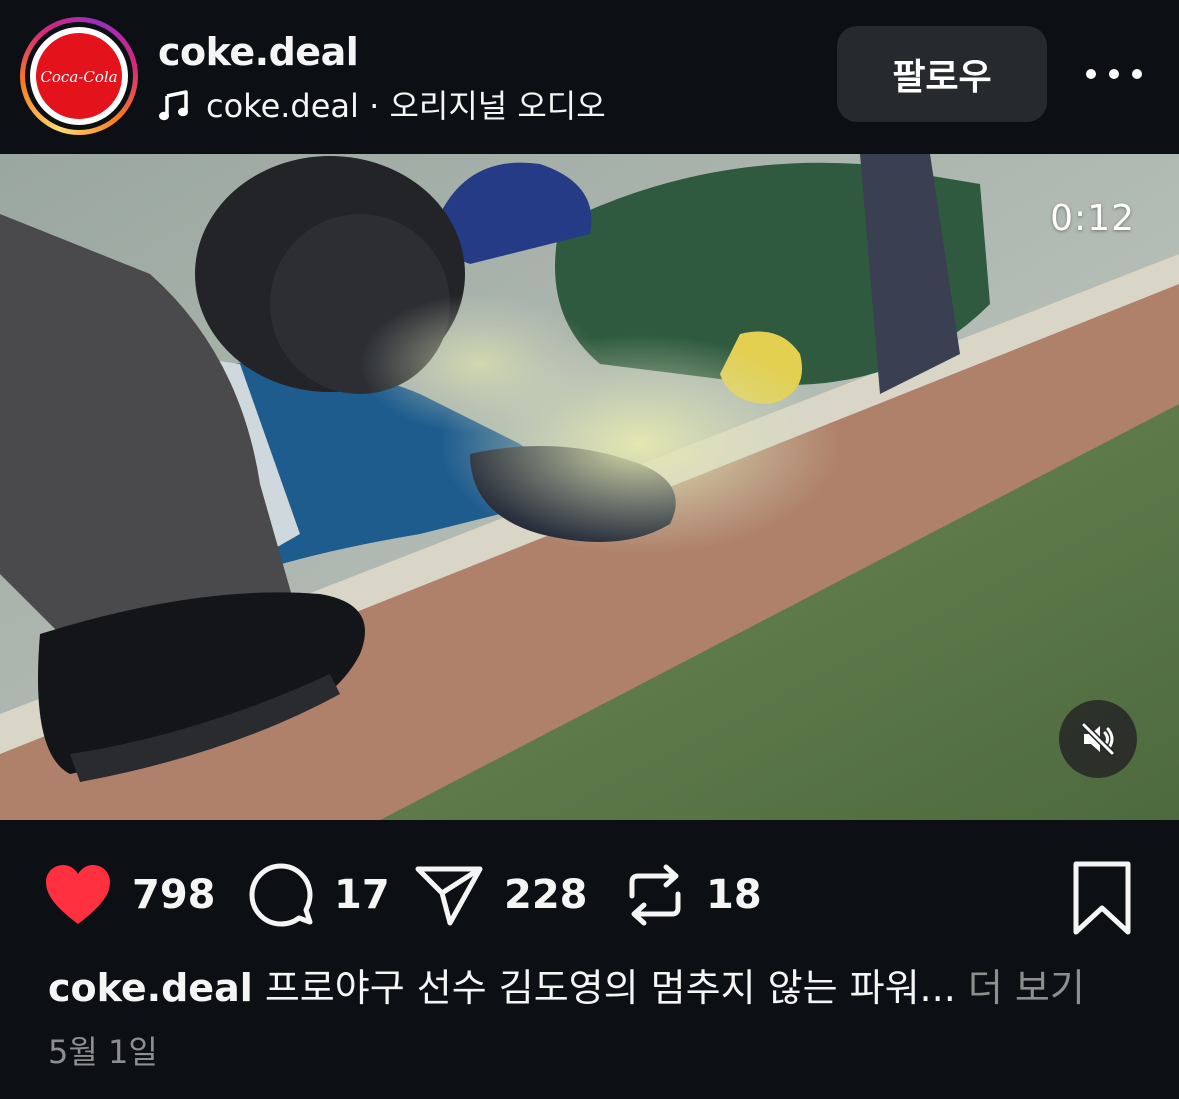 Image resolution: width=1179 pixels, height=1099 pixels. I want to click on comment-count: 17, so click(362, 895).